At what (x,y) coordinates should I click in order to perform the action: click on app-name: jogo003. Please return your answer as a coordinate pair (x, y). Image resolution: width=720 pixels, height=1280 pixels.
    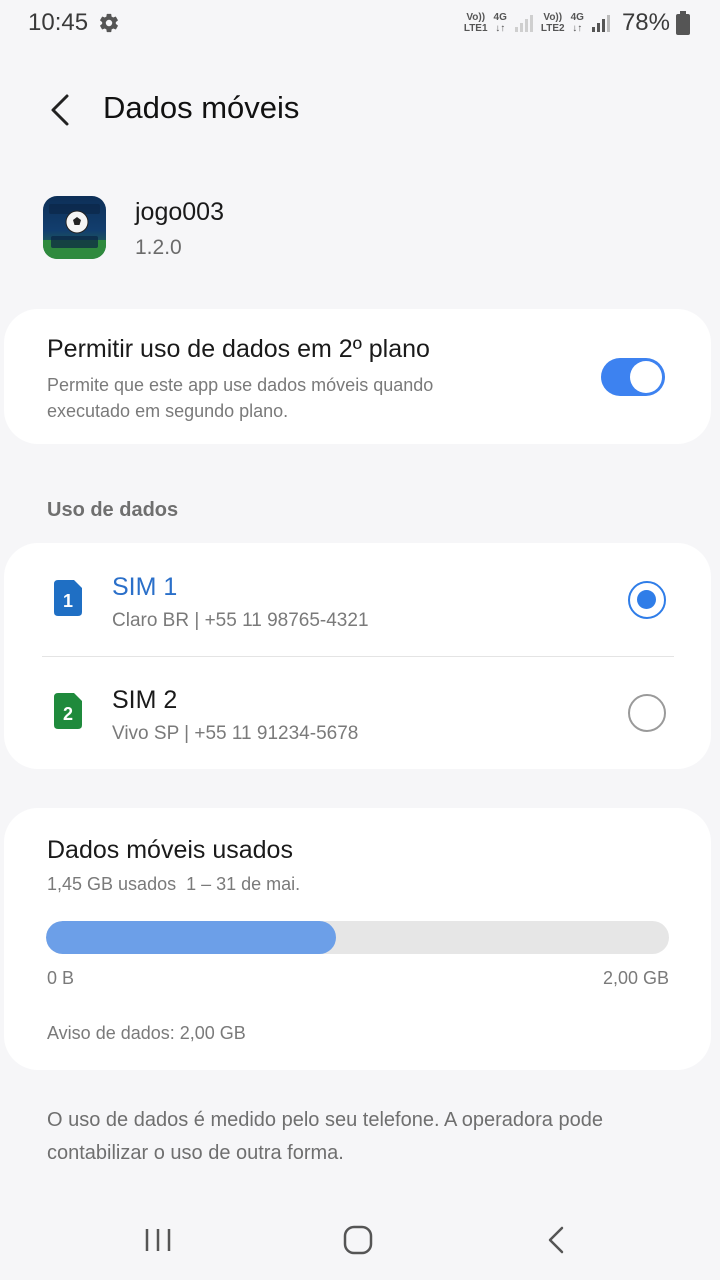
    Looking at the image, I should click on (179, 212).